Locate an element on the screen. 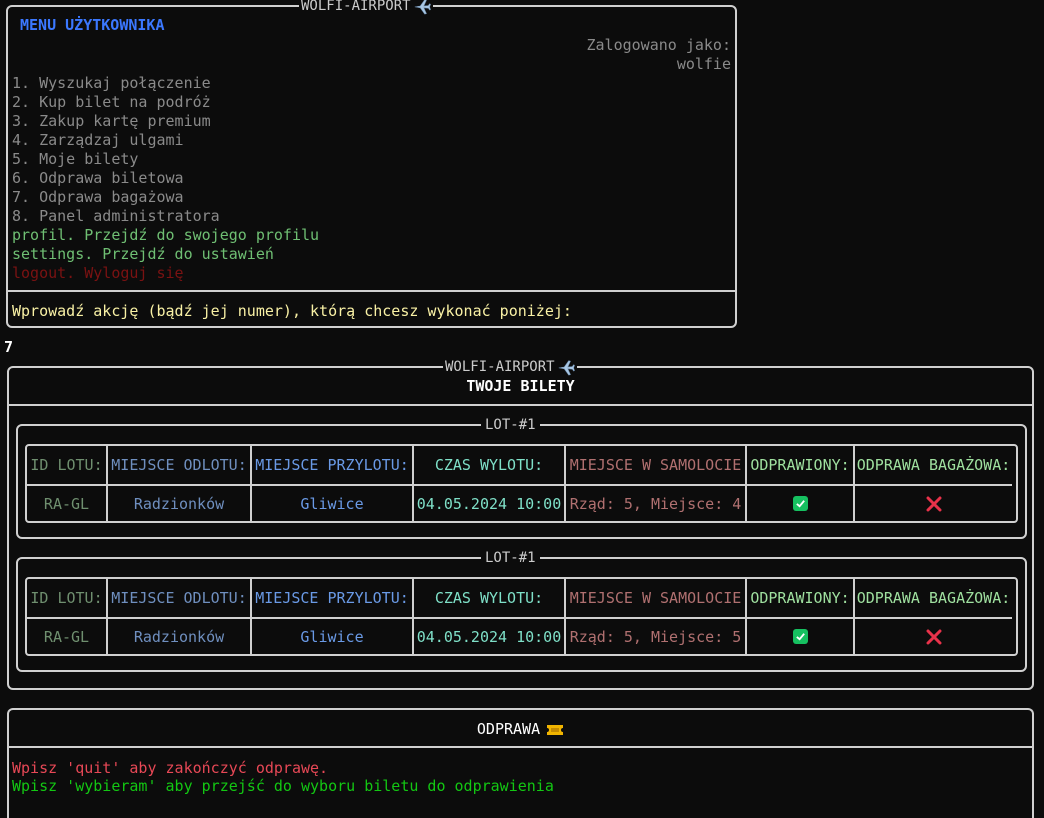 This screenshot has width=1044, height=818. username: wolfie is located at coordinates (703, 64).